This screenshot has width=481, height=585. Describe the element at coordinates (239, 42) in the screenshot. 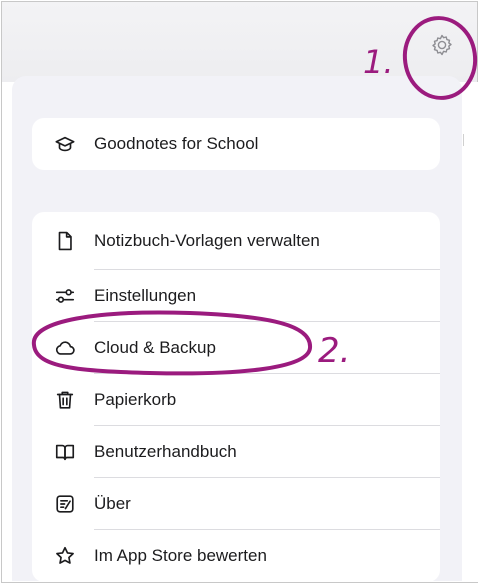

I see `top-toolbar` at that location.